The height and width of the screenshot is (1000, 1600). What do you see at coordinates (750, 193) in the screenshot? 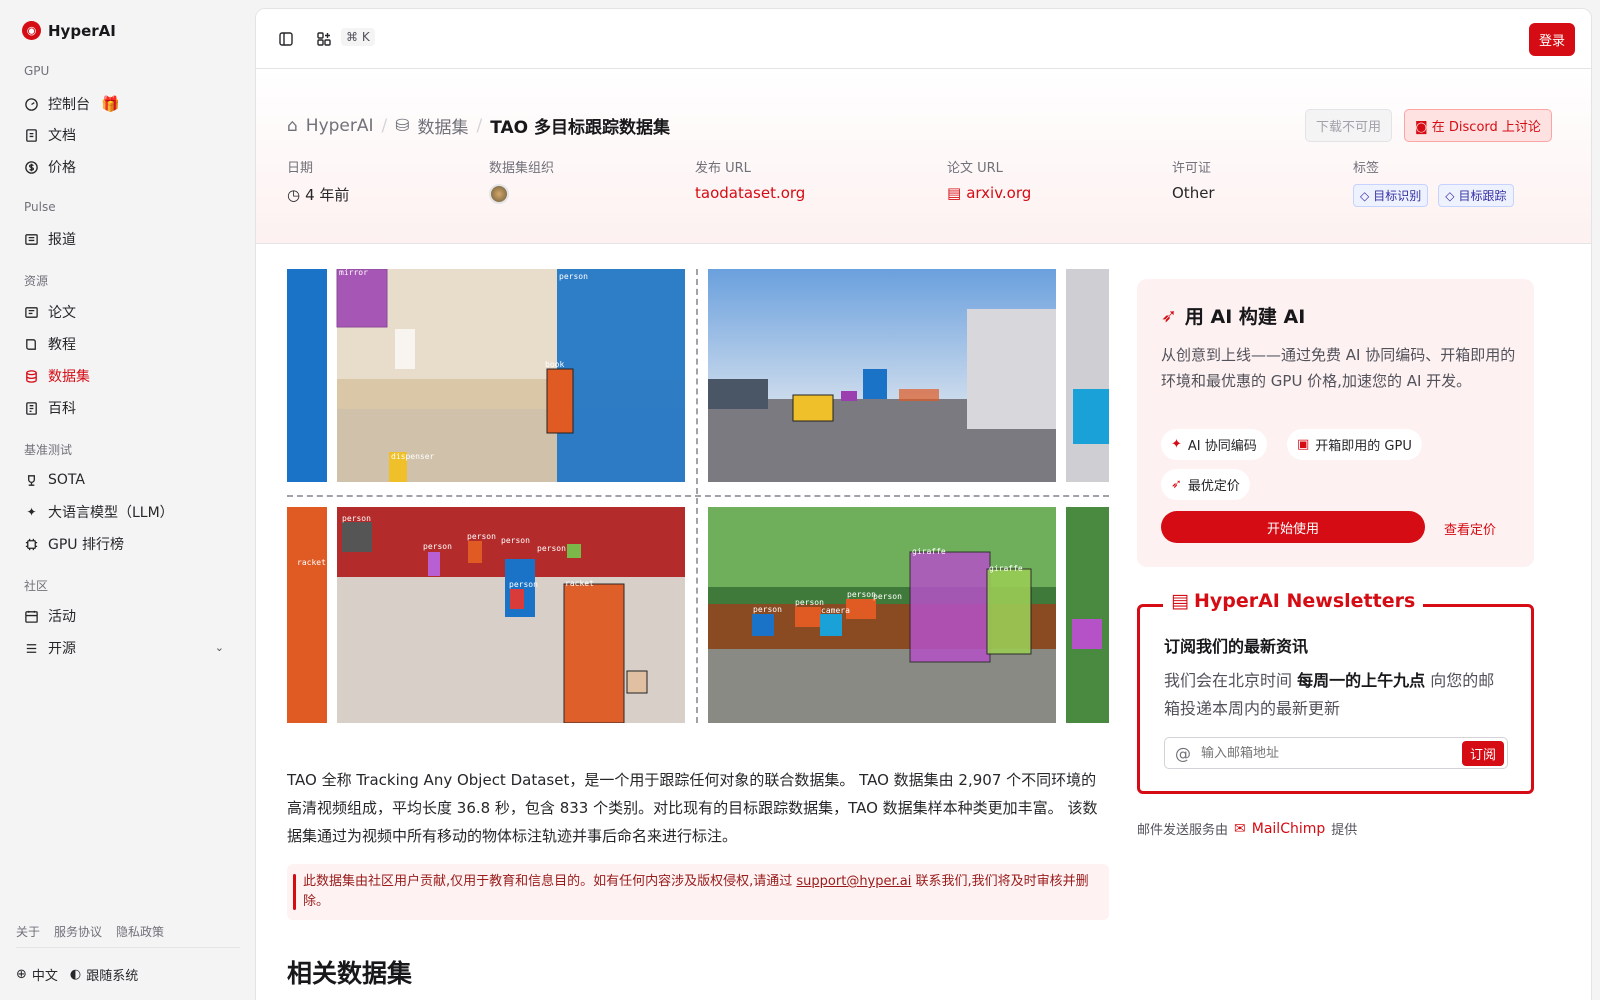
I see `release-url-link: taodataset.org` at bounding box center [750, 193].